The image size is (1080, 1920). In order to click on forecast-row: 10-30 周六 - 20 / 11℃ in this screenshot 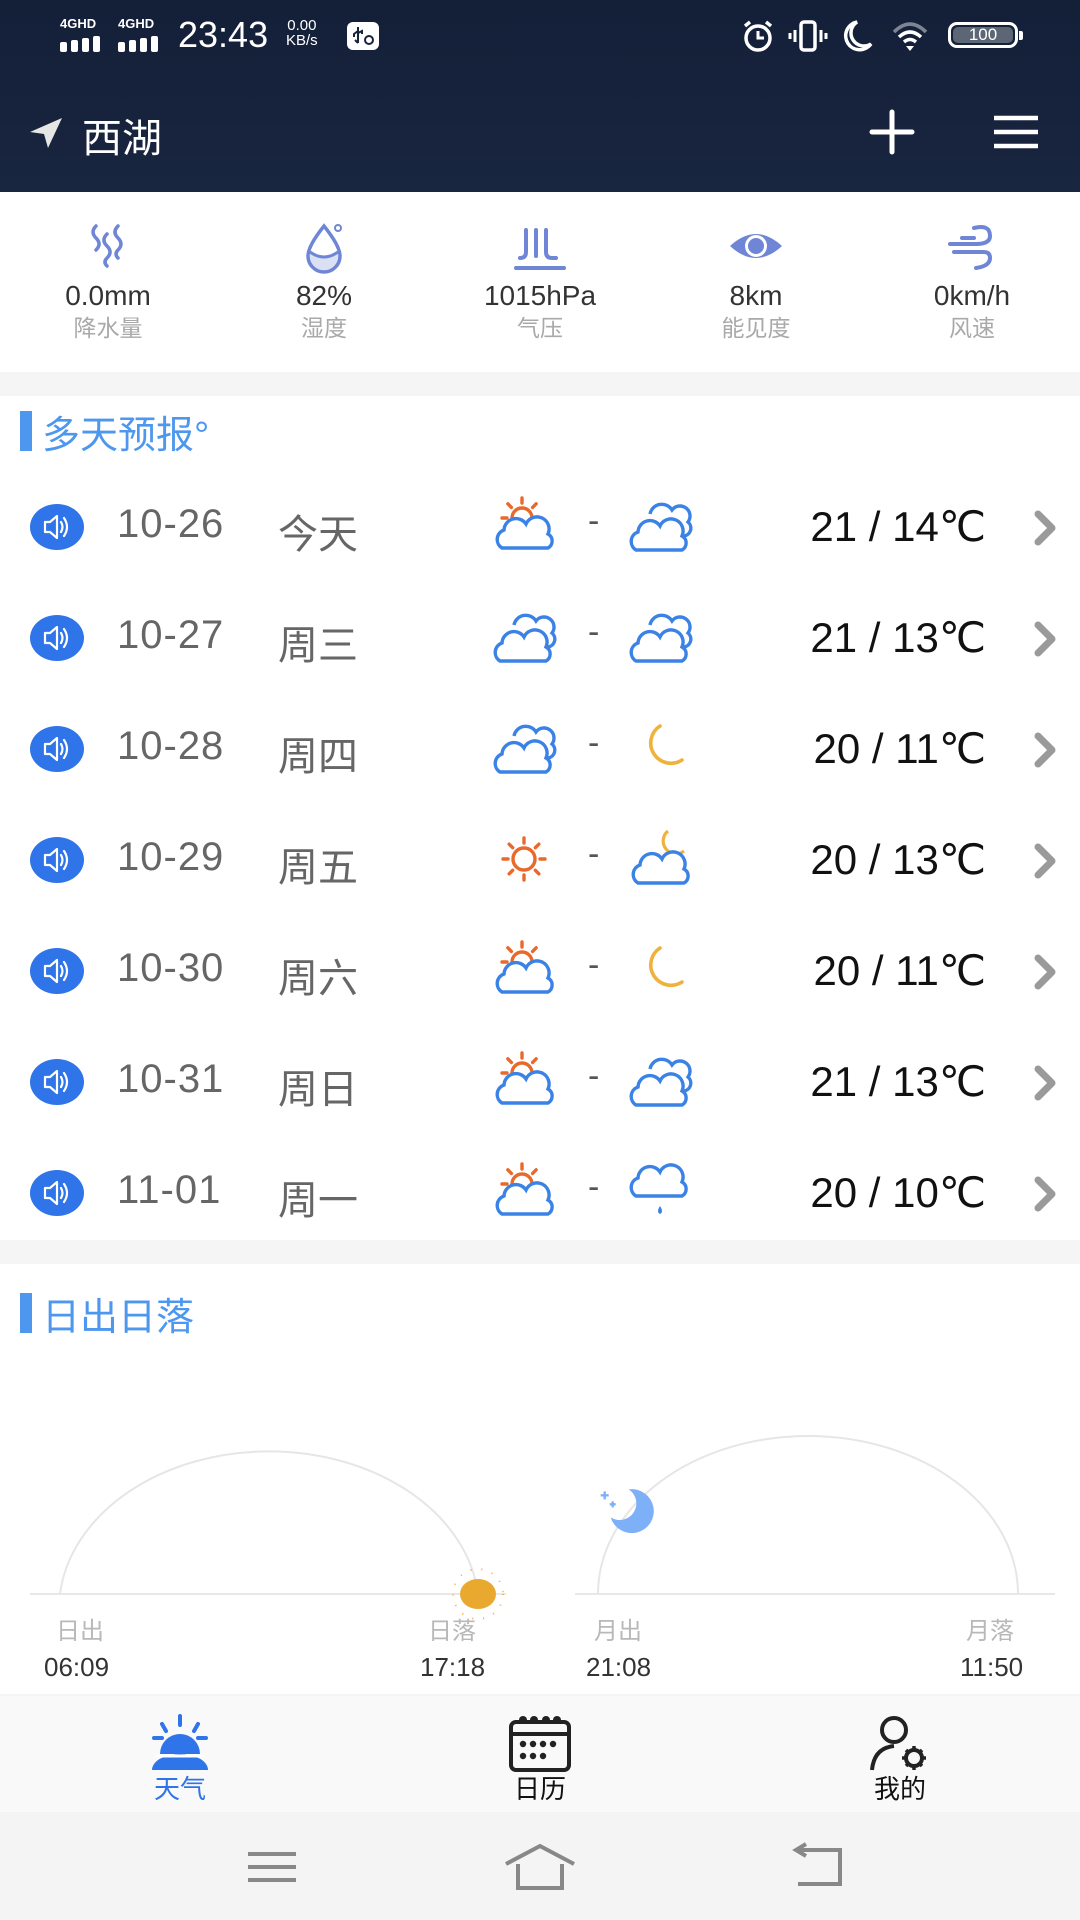, I will do `click(540, 971)`.